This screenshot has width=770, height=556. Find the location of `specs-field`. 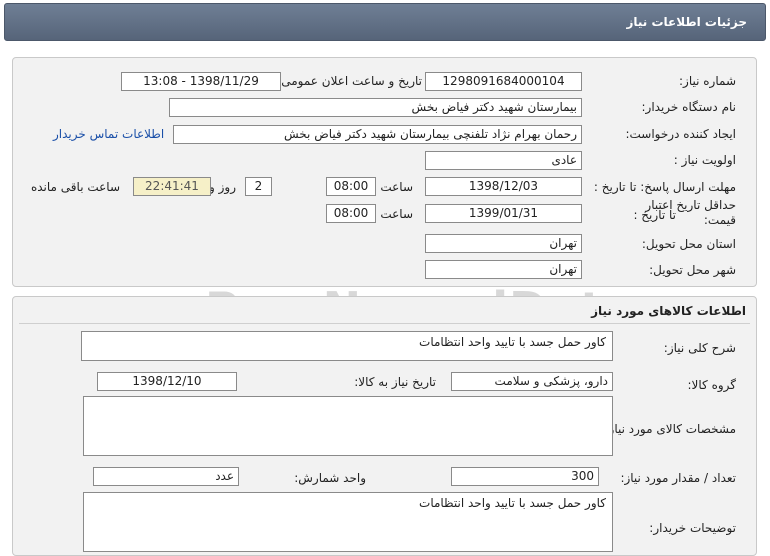

specs-field is located at coordinates (348, 426).